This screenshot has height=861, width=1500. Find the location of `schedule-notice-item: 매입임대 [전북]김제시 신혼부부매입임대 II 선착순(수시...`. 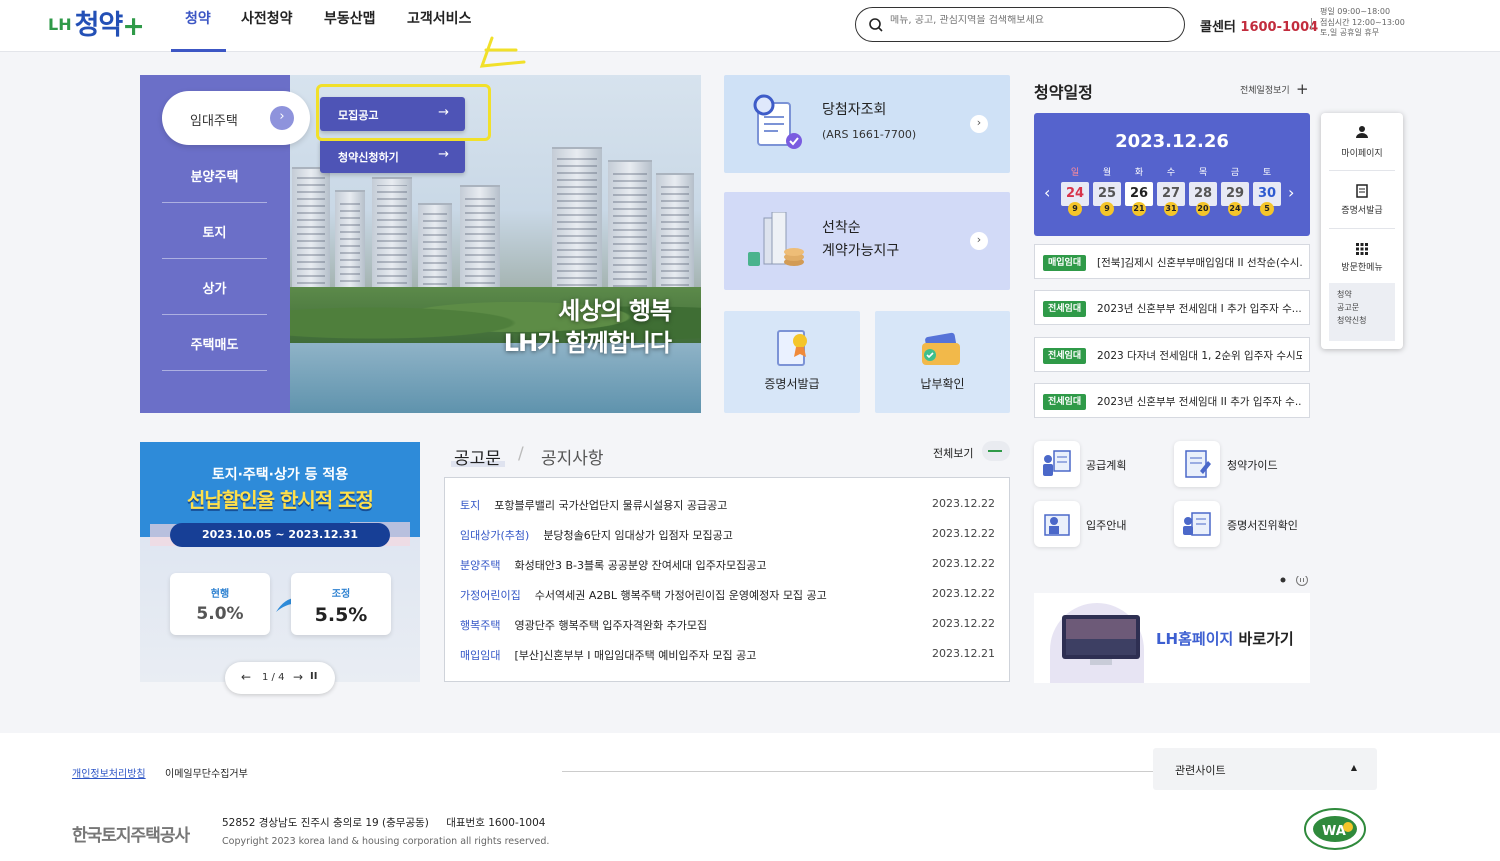

schedule-notice-item: 매입임대 [전북]김제시 신혼부부매입임대 II 선착순(수시... is located at coordinates (1172, 261).